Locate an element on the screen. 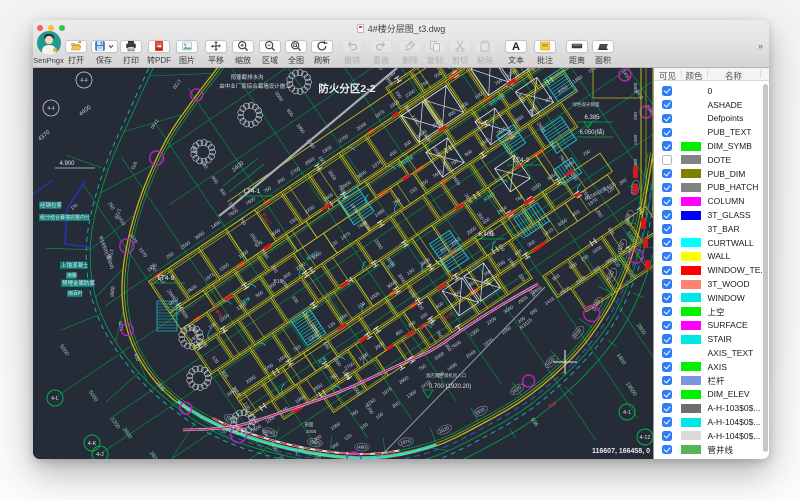  svg-text: 6.385 is located at coordinates (592, 118).